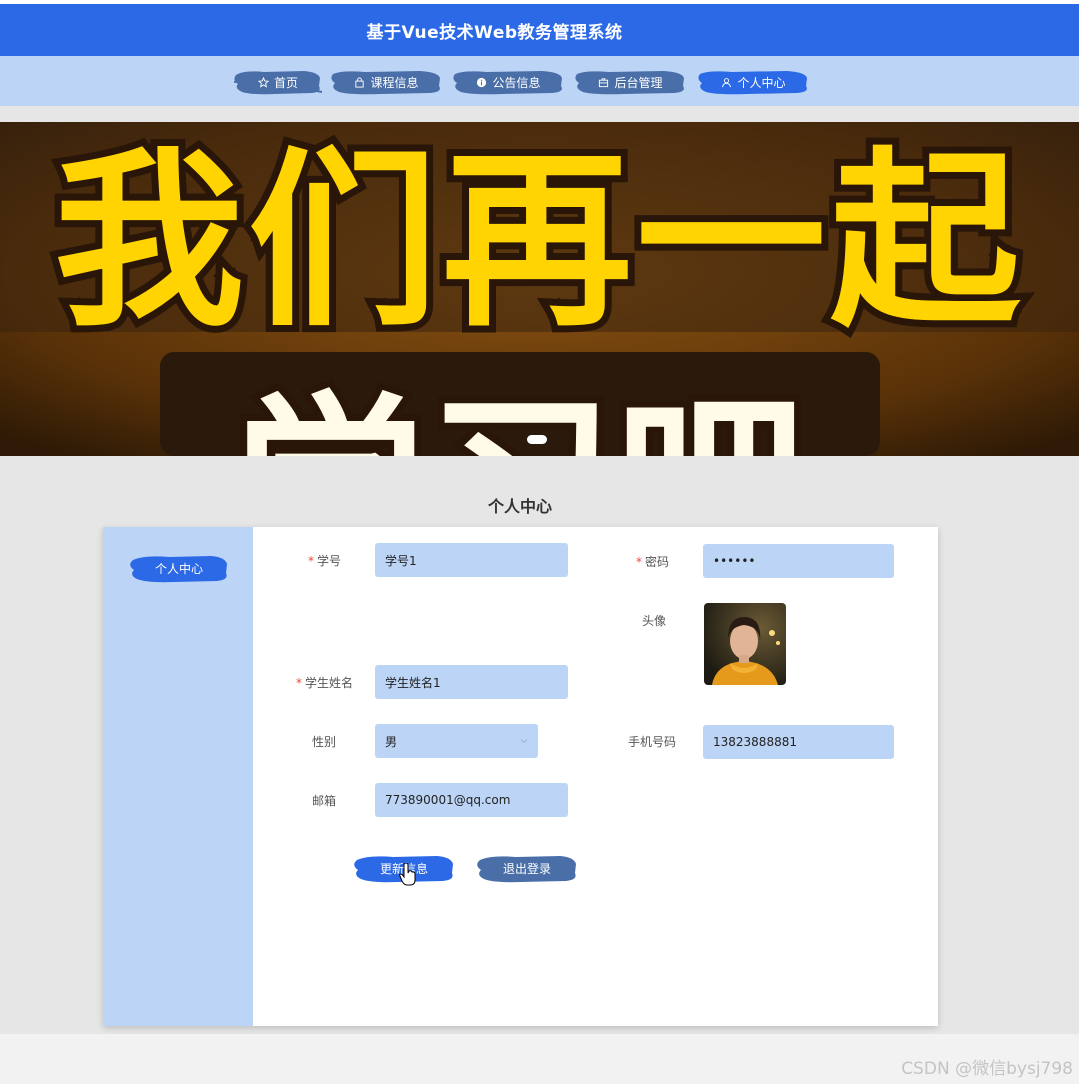  I want to click on info-icon, so click(482, 82).